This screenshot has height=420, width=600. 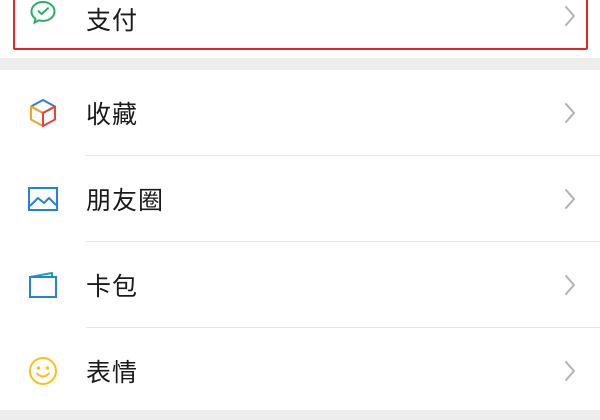 What do you see at coordinates (112, 372) in the screenshot?
I see `menu-item-label: 表情` at bounding box center [112, 372].